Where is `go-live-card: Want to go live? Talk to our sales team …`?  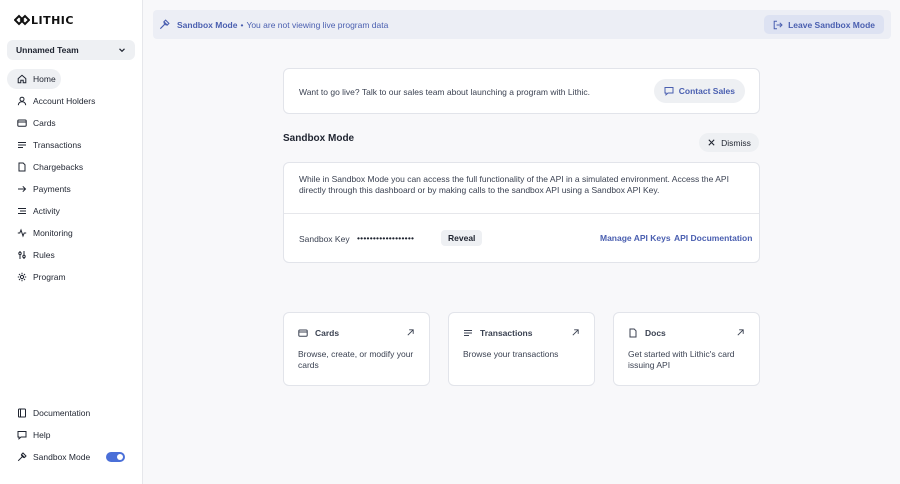 go-live-card: Want to go live? Talk to our sales team … is located at coordinates (521, 91).